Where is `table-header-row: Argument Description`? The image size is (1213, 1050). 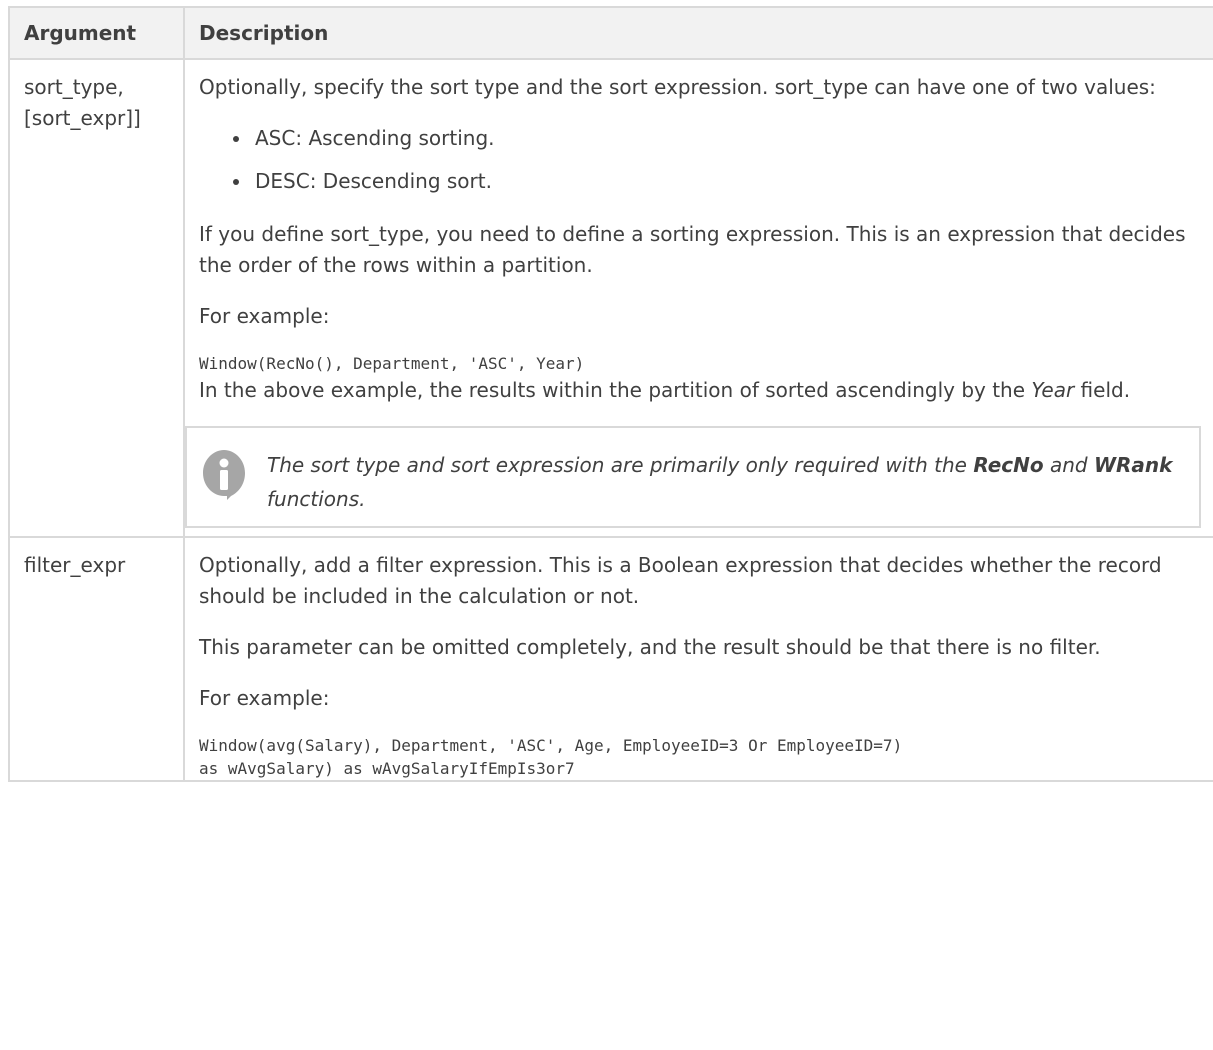
table-header-row: Argument Description is located at coordinates (610, 33).